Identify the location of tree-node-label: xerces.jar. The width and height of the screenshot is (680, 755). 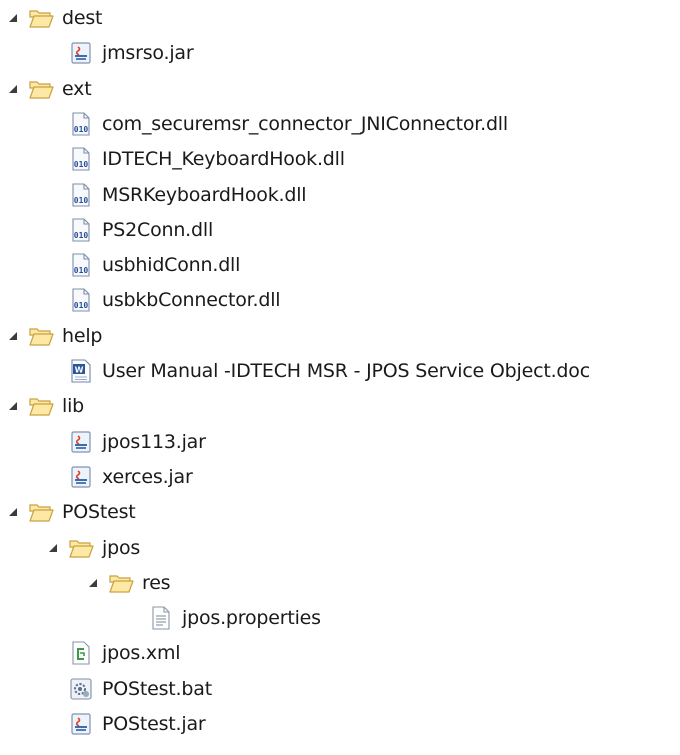
(147, 476).